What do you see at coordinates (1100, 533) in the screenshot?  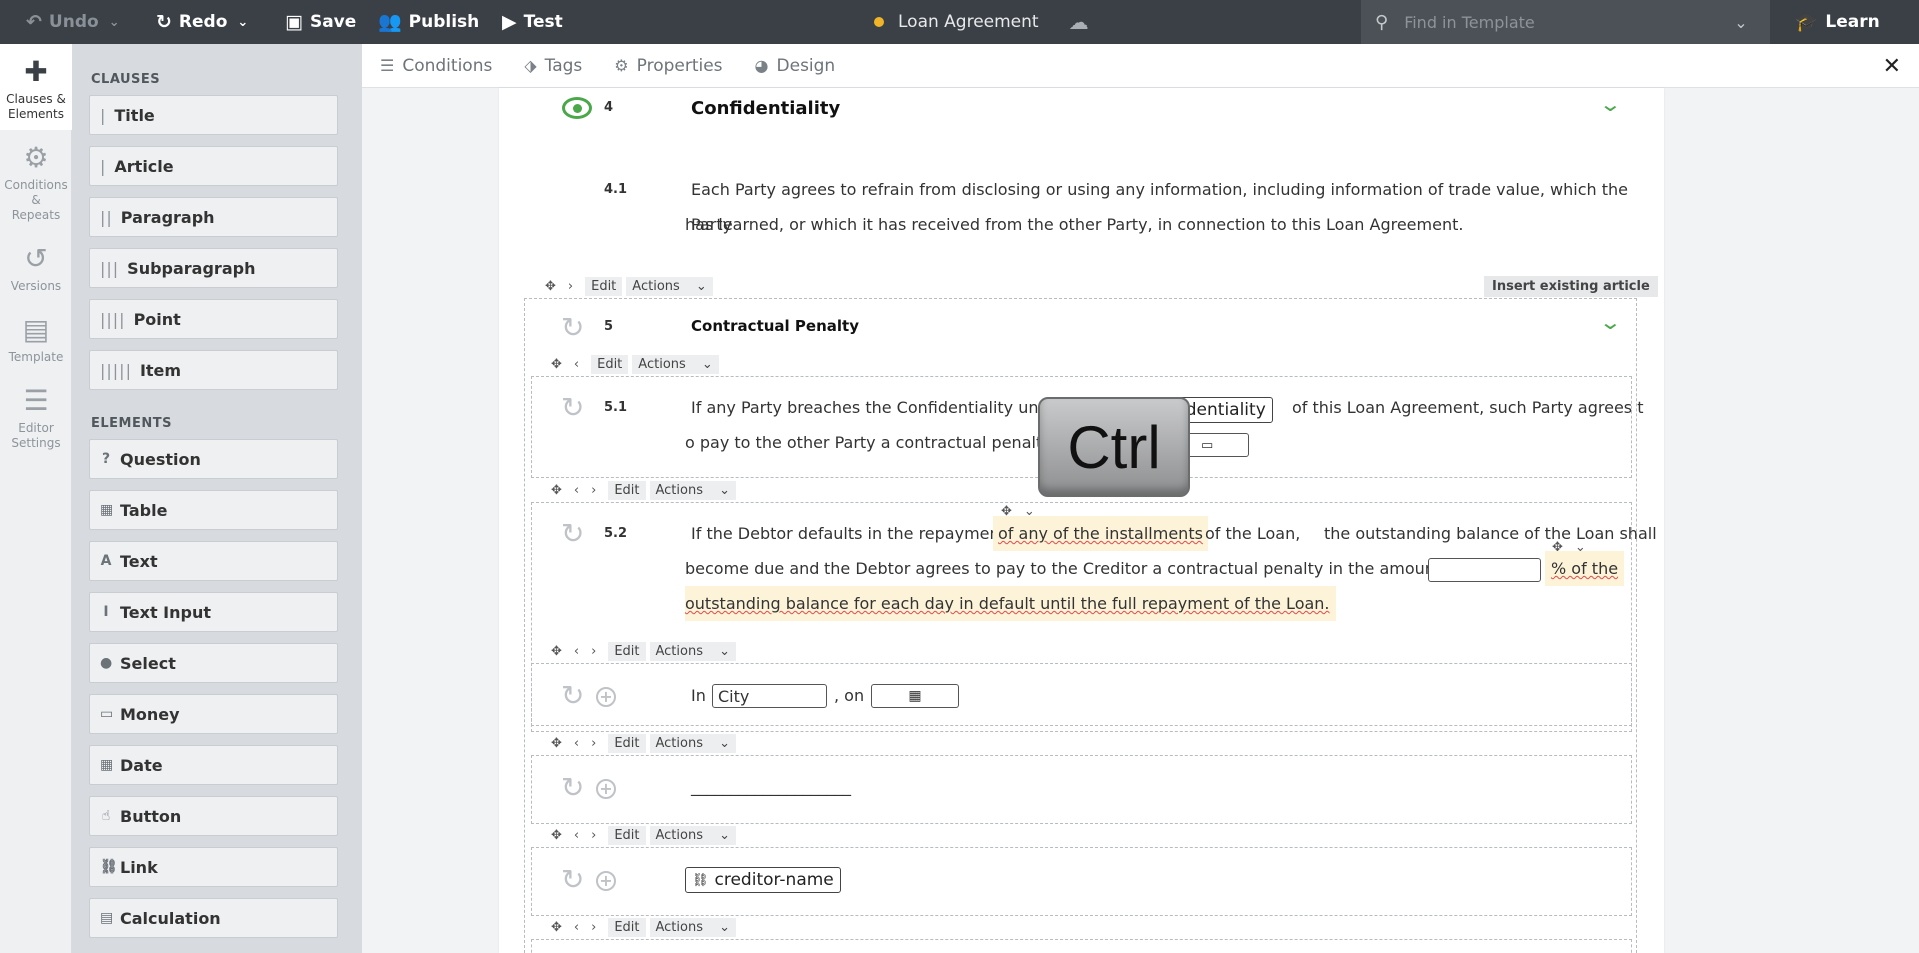 I see `conditional-text: of any of the installments` at bounding box center [1100, 533].